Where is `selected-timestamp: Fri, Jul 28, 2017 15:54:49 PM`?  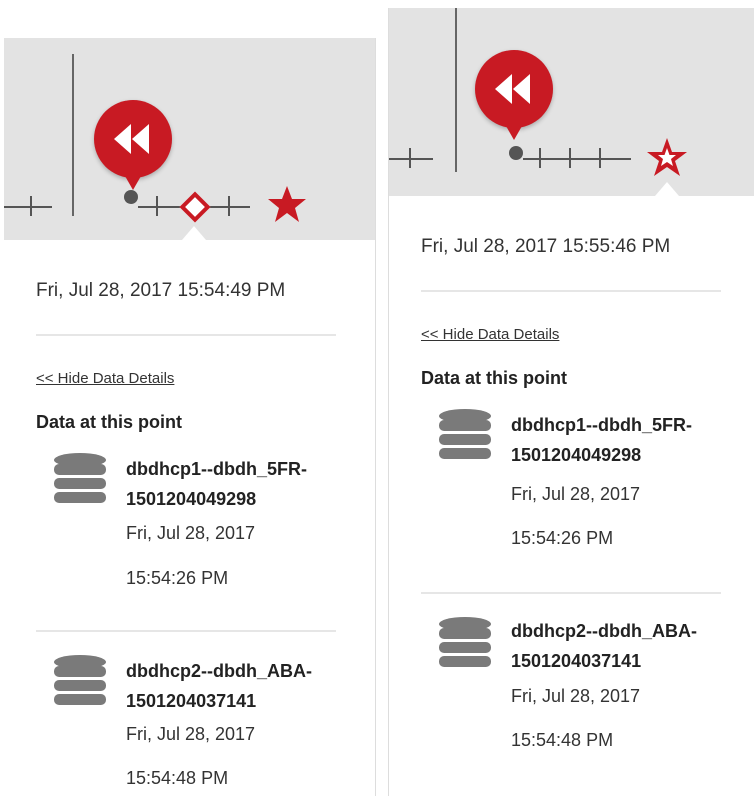 selected-timestamp: Fri, Jul 28, 2017 15:54:49 PM is located at coordinates (161, 290).